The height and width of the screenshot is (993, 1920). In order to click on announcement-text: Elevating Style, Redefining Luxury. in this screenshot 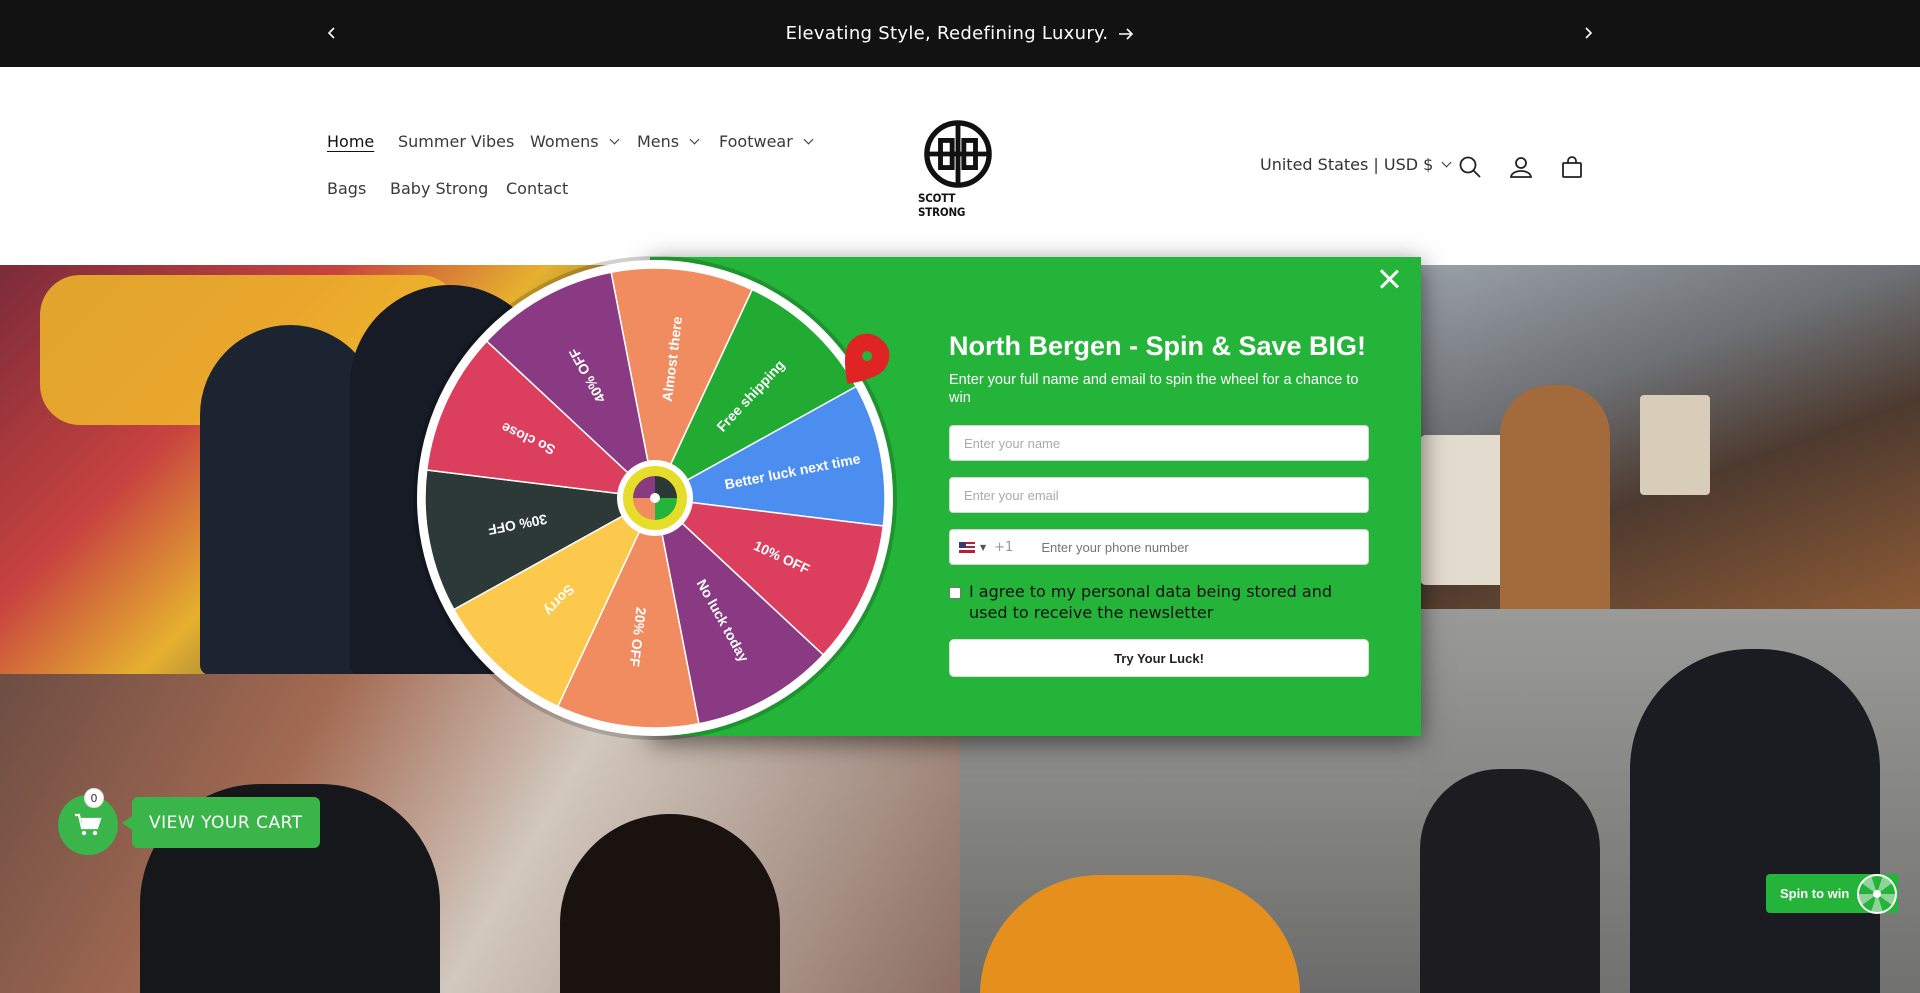, I will do `click(947, 33)`.